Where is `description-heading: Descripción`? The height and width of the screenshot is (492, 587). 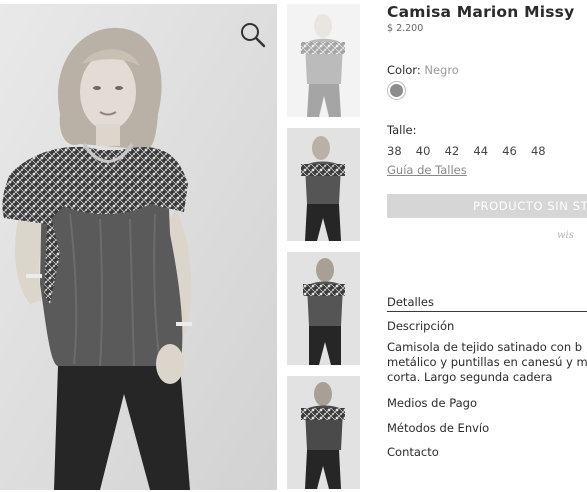 description-heading: Descripción is located at coordinates (420, 326).